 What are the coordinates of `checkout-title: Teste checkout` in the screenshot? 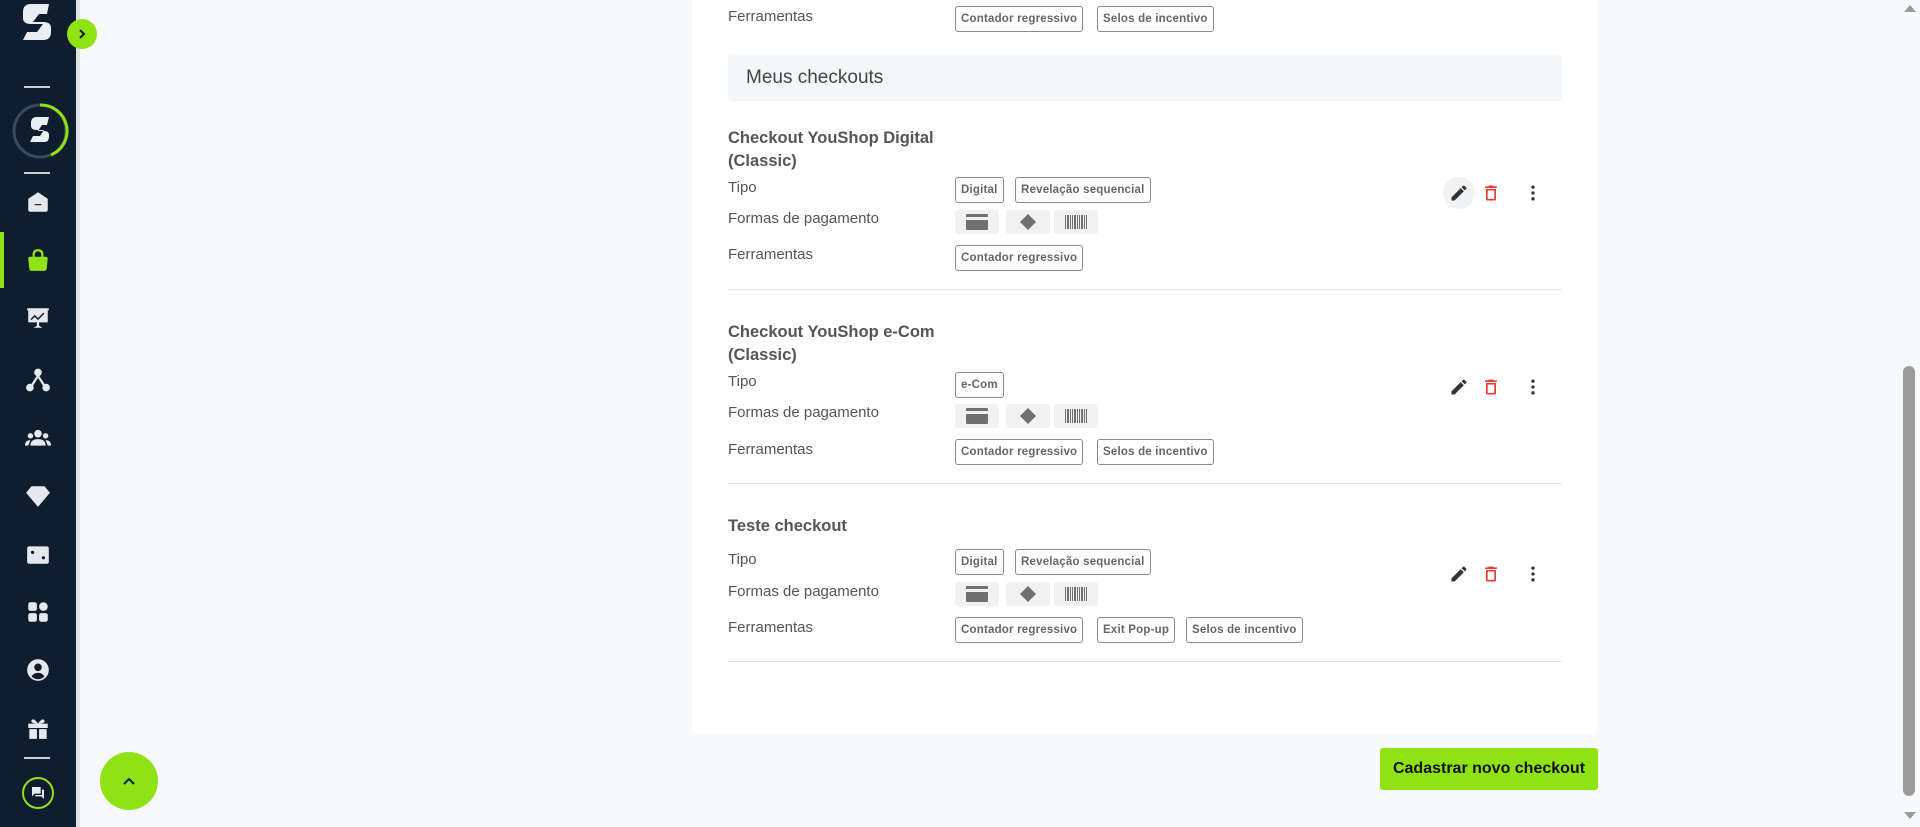 It's located at (787, 526).